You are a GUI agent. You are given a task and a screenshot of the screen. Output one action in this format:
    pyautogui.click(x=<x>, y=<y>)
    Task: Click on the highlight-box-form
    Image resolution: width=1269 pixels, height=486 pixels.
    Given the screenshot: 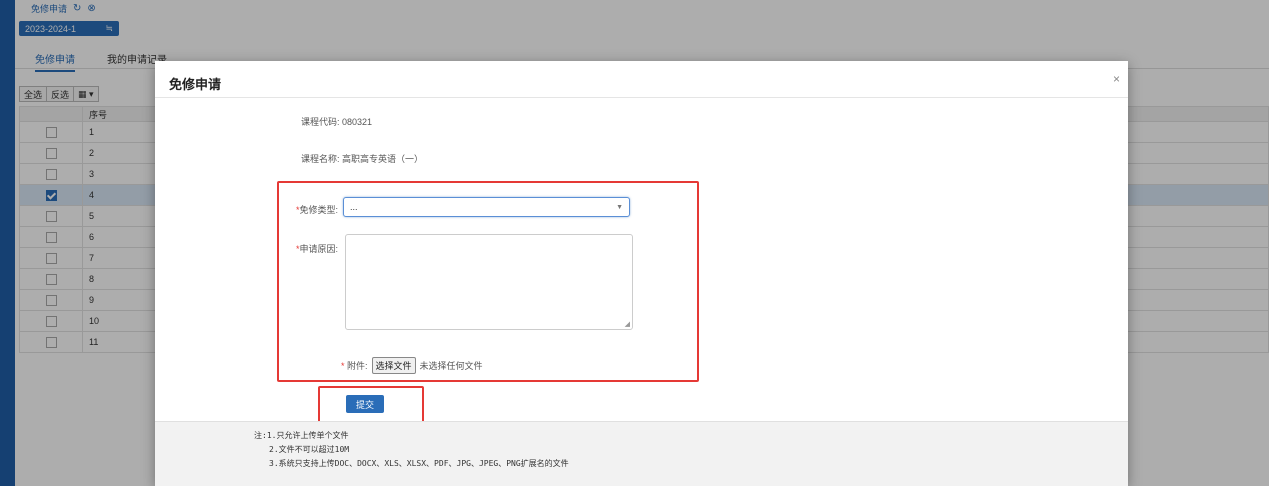 What is the action you would take?
    pyautogui.click(x=488, y=281)
    